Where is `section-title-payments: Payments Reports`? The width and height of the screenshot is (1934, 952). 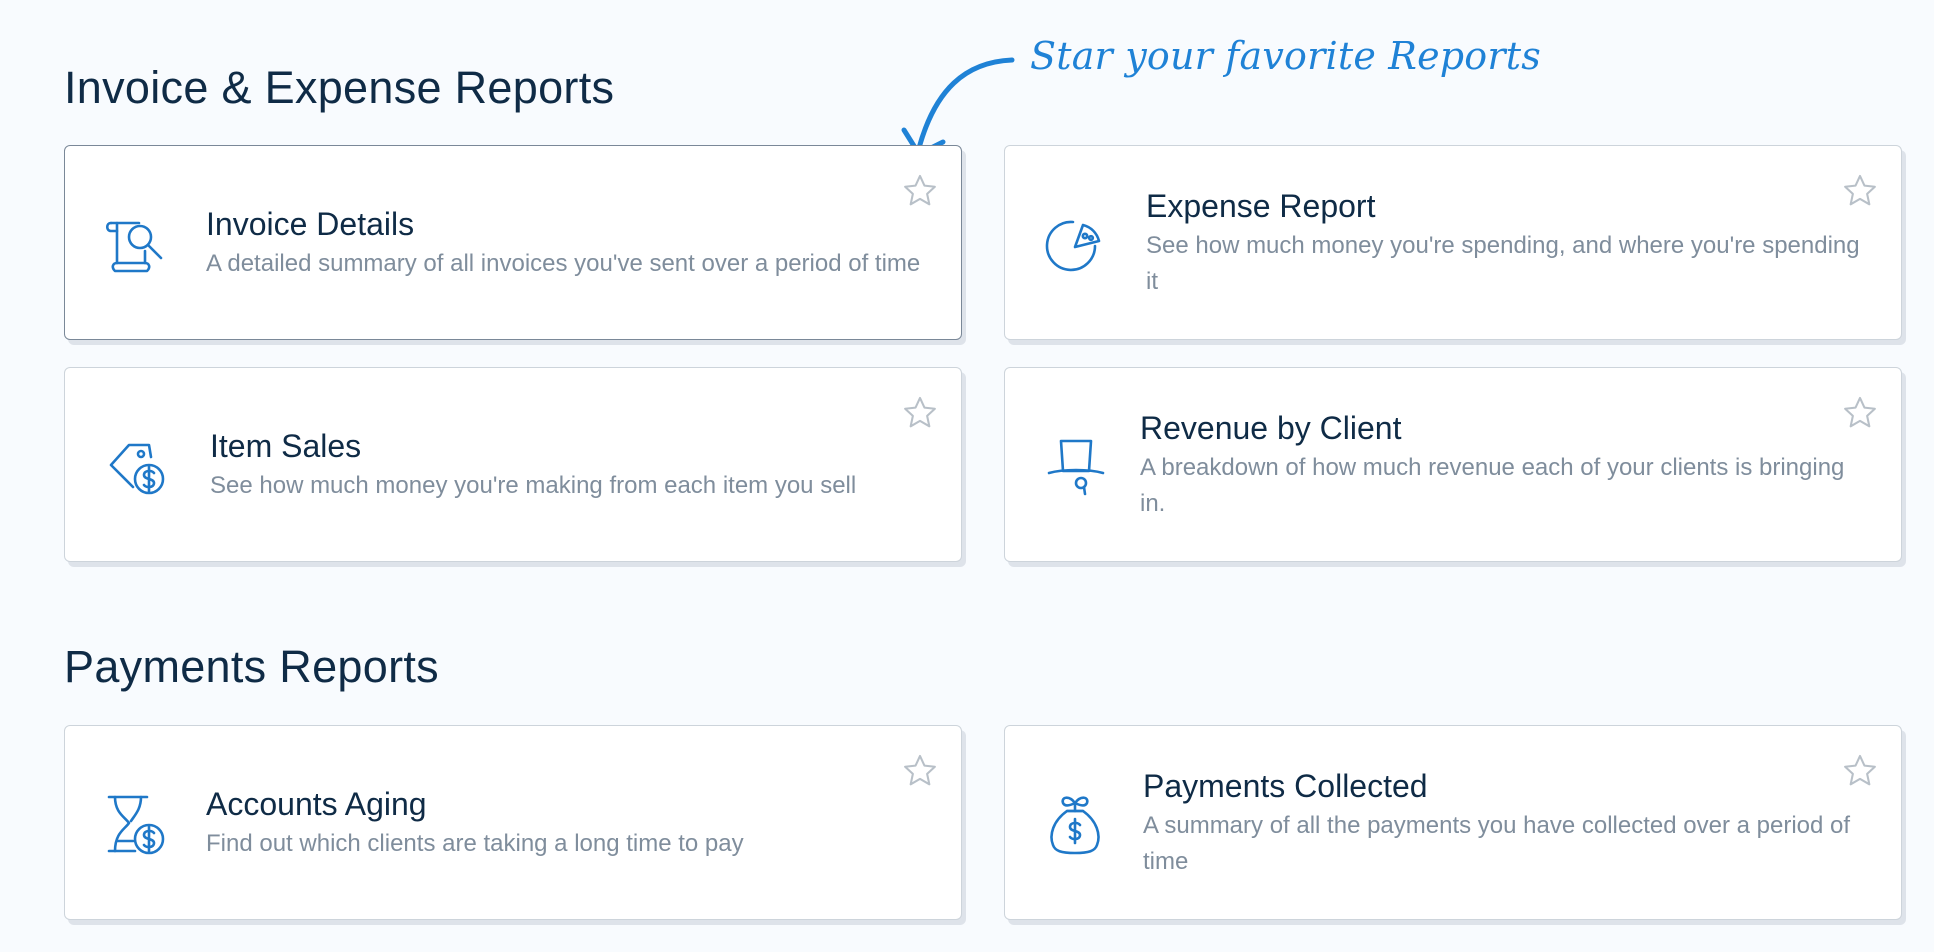
section-title-payments: Payments Reports is located at coordinates (251, 666).